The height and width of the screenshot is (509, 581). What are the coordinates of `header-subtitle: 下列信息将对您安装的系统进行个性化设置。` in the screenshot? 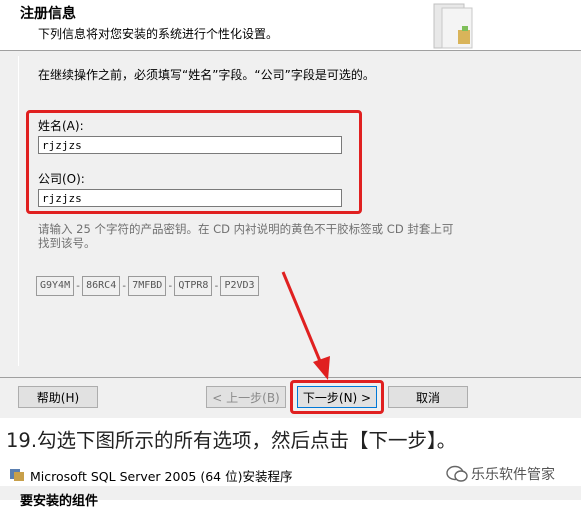 It's located at (158, 34).